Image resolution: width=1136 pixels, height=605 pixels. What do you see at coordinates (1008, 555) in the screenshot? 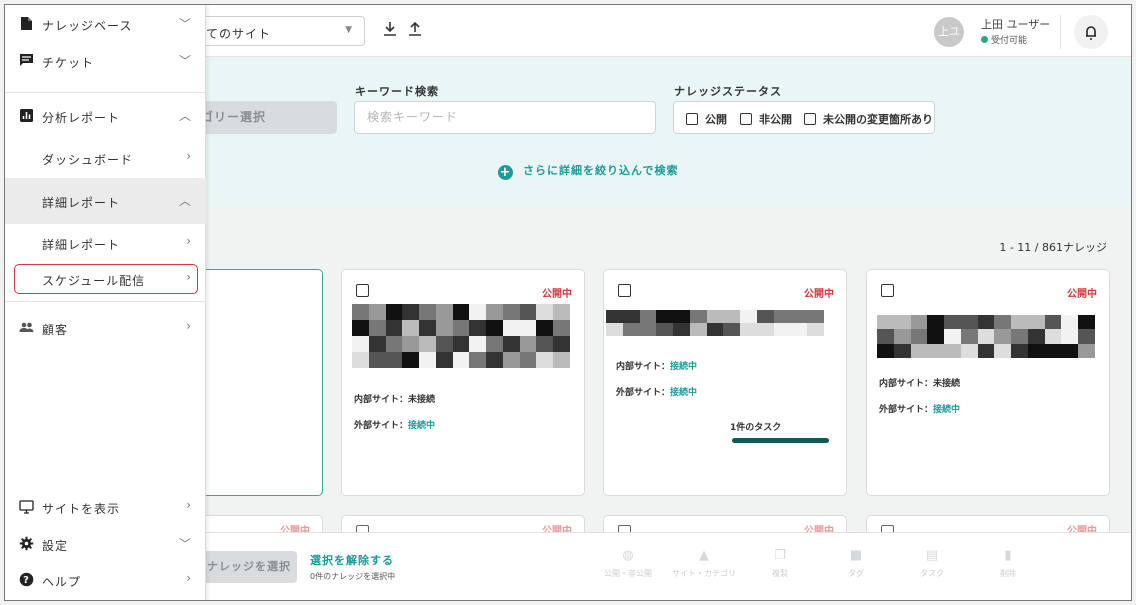
I see `trash-icon: ▮` at bounding box center [1008, 555].